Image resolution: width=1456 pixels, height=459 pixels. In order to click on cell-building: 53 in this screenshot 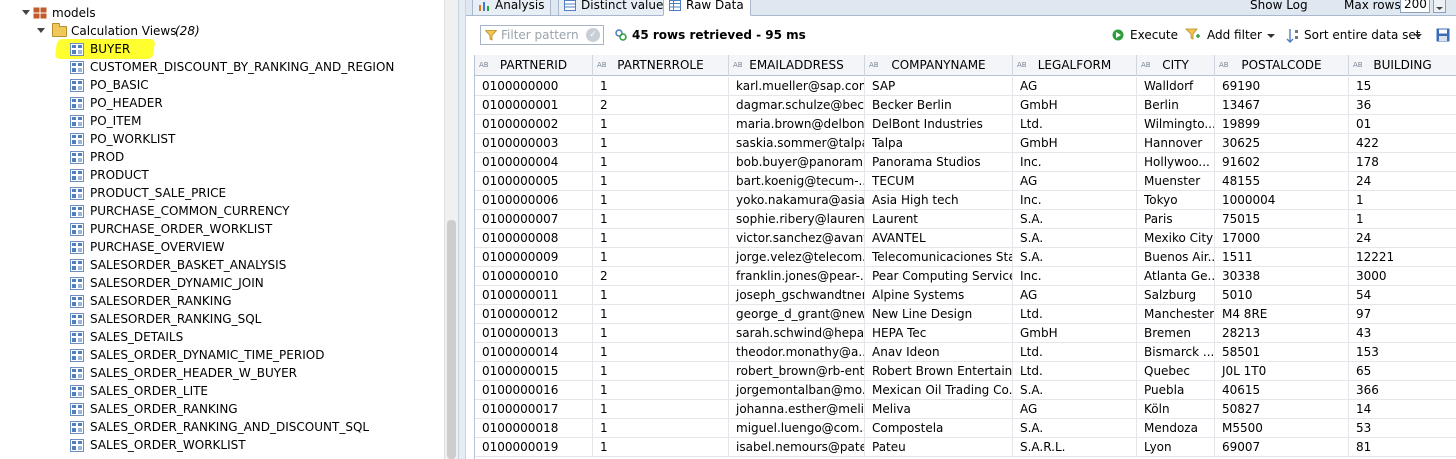, I will do `click(1402, 428)`.